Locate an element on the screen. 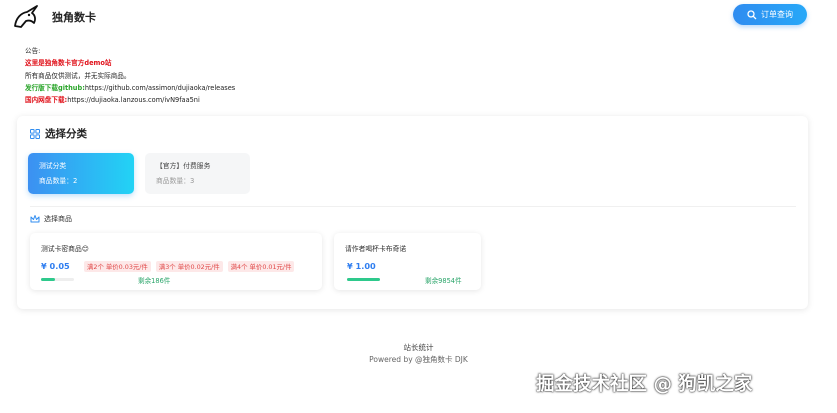  lanzous-label: 国内网盘下载: is located at coordinates (46, 100).